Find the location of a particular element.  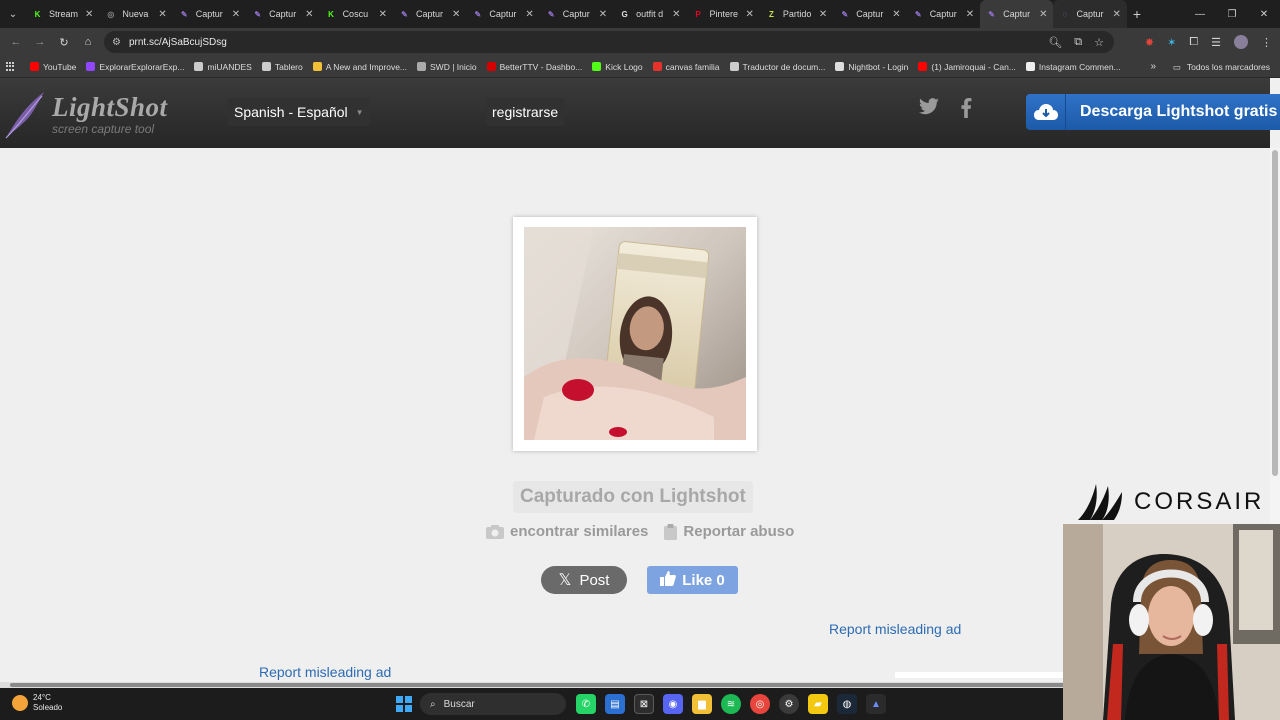

more-bookmarks-chevron: » is located at coordinates (1153, 67).